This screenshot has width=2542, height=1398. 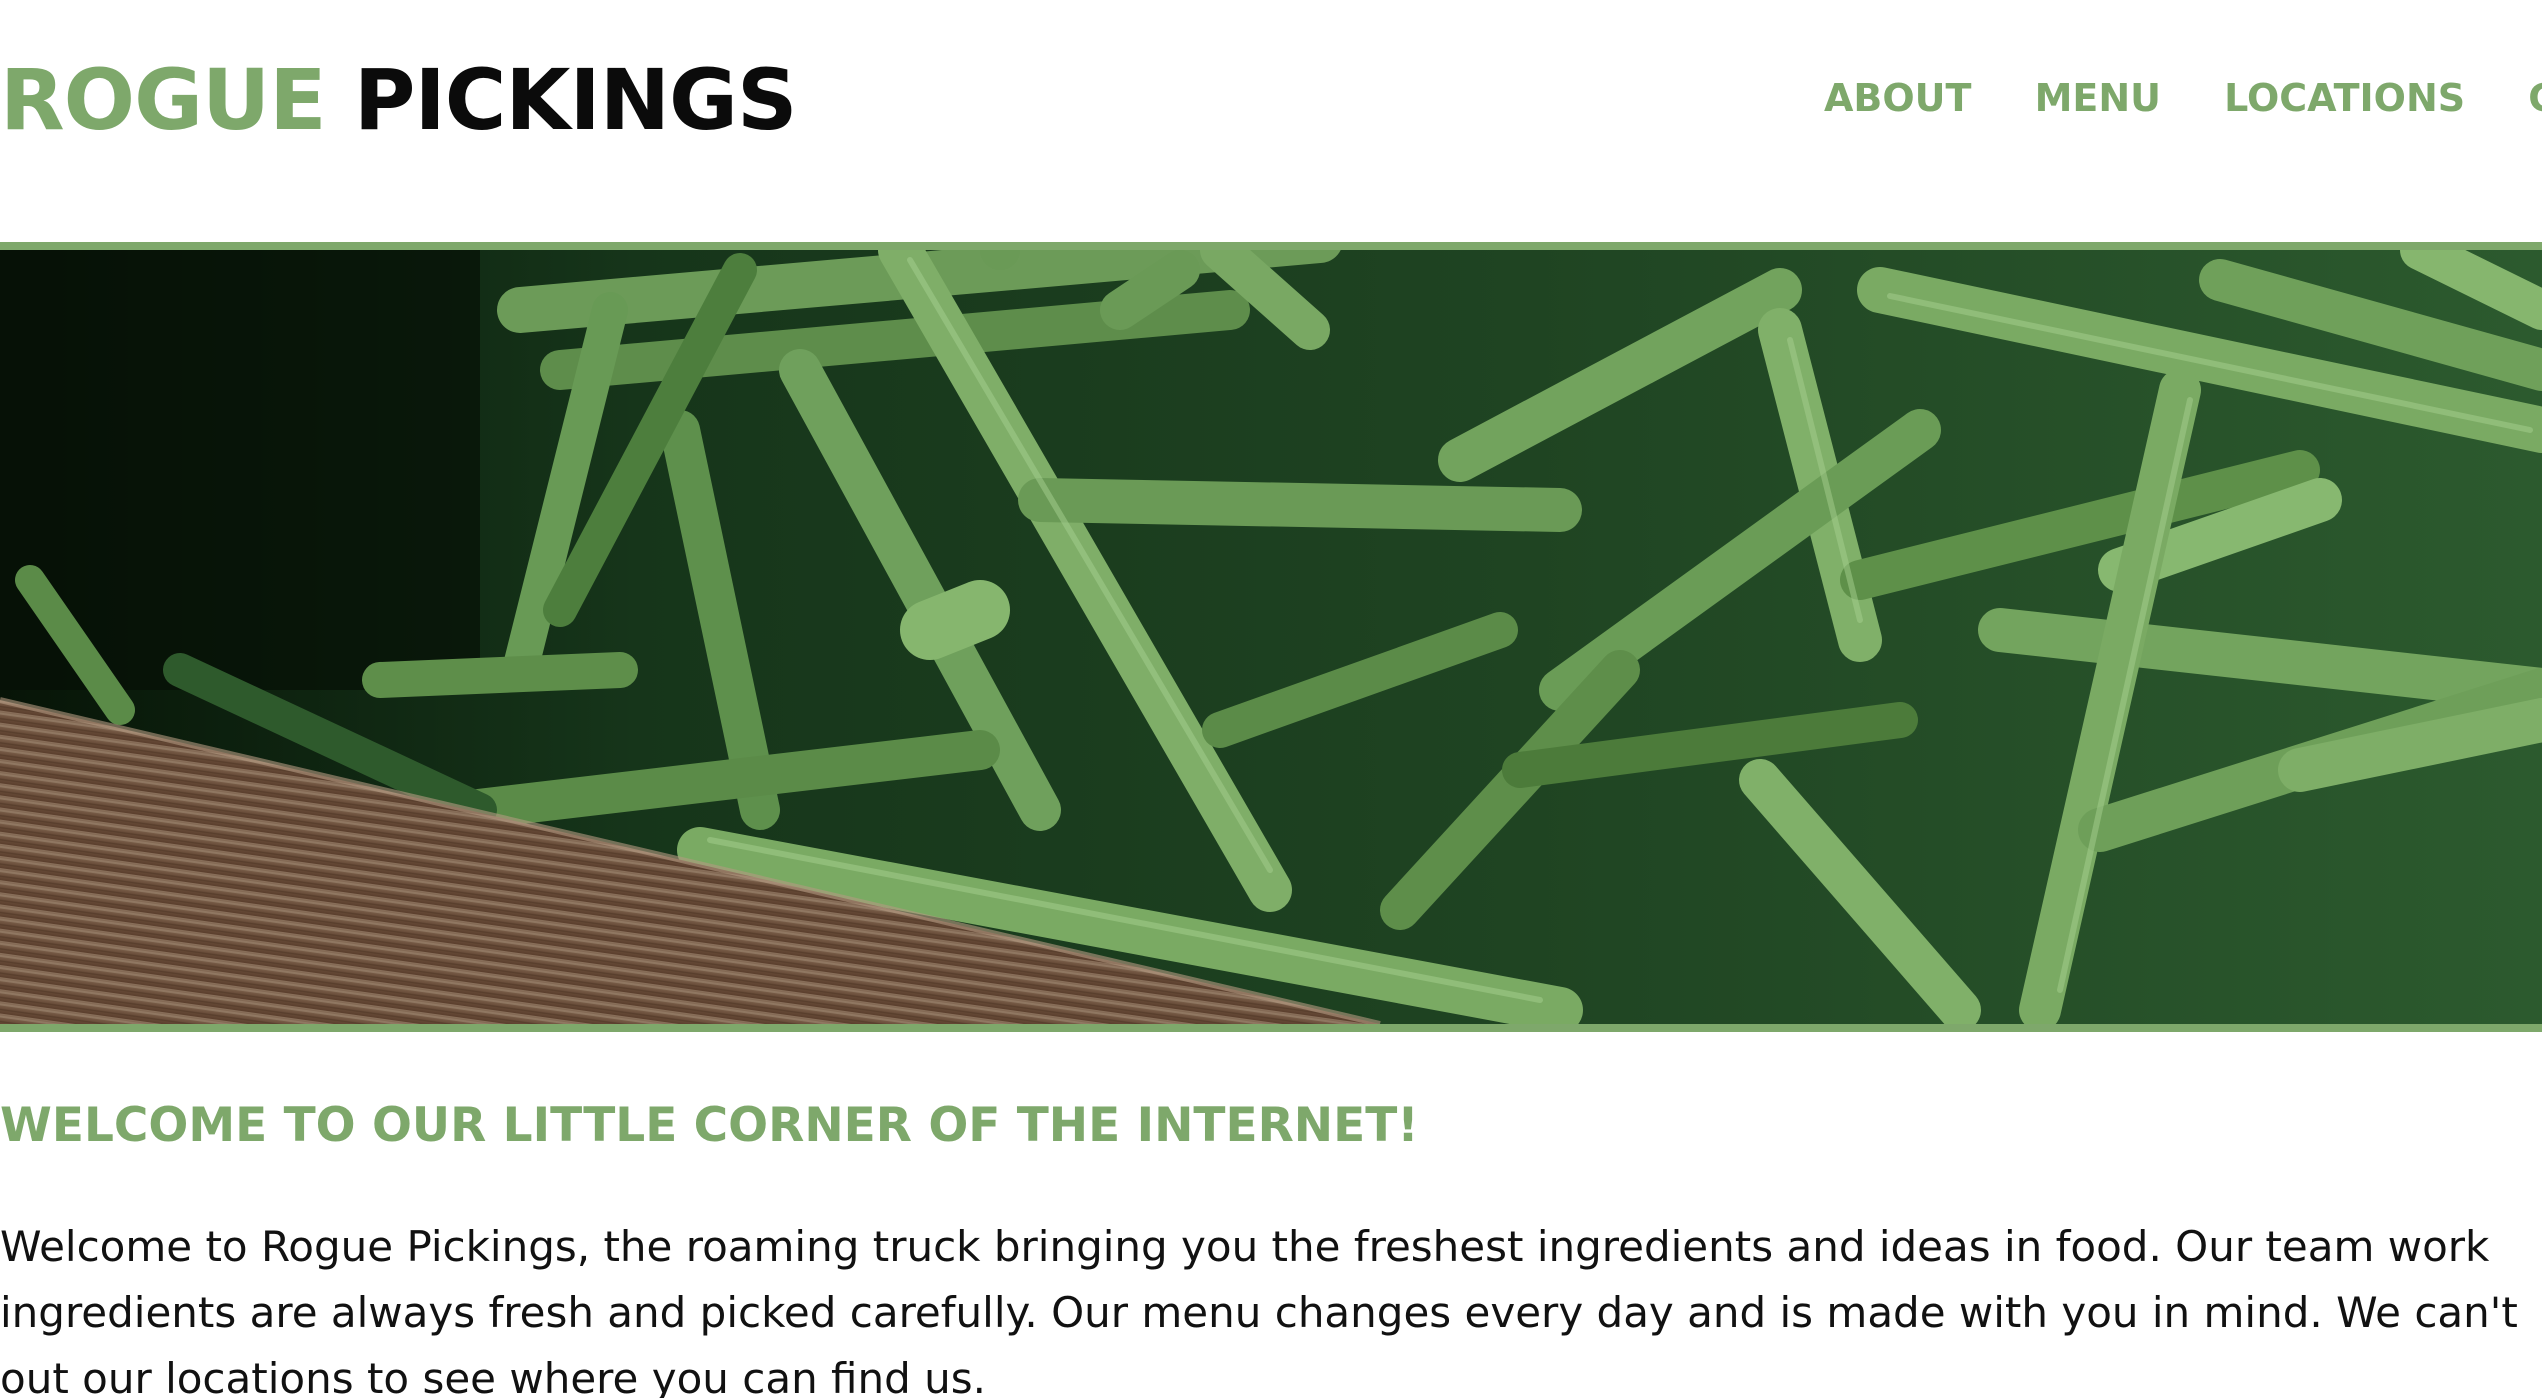 I want to click on logo-word-rogue: ROGUE, so click(x=163, y=100).